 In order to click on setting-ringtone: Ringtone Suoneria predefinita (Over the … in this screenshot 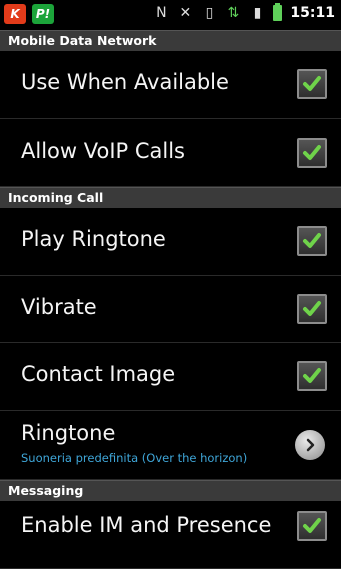, I will do `click(170, 445)`.